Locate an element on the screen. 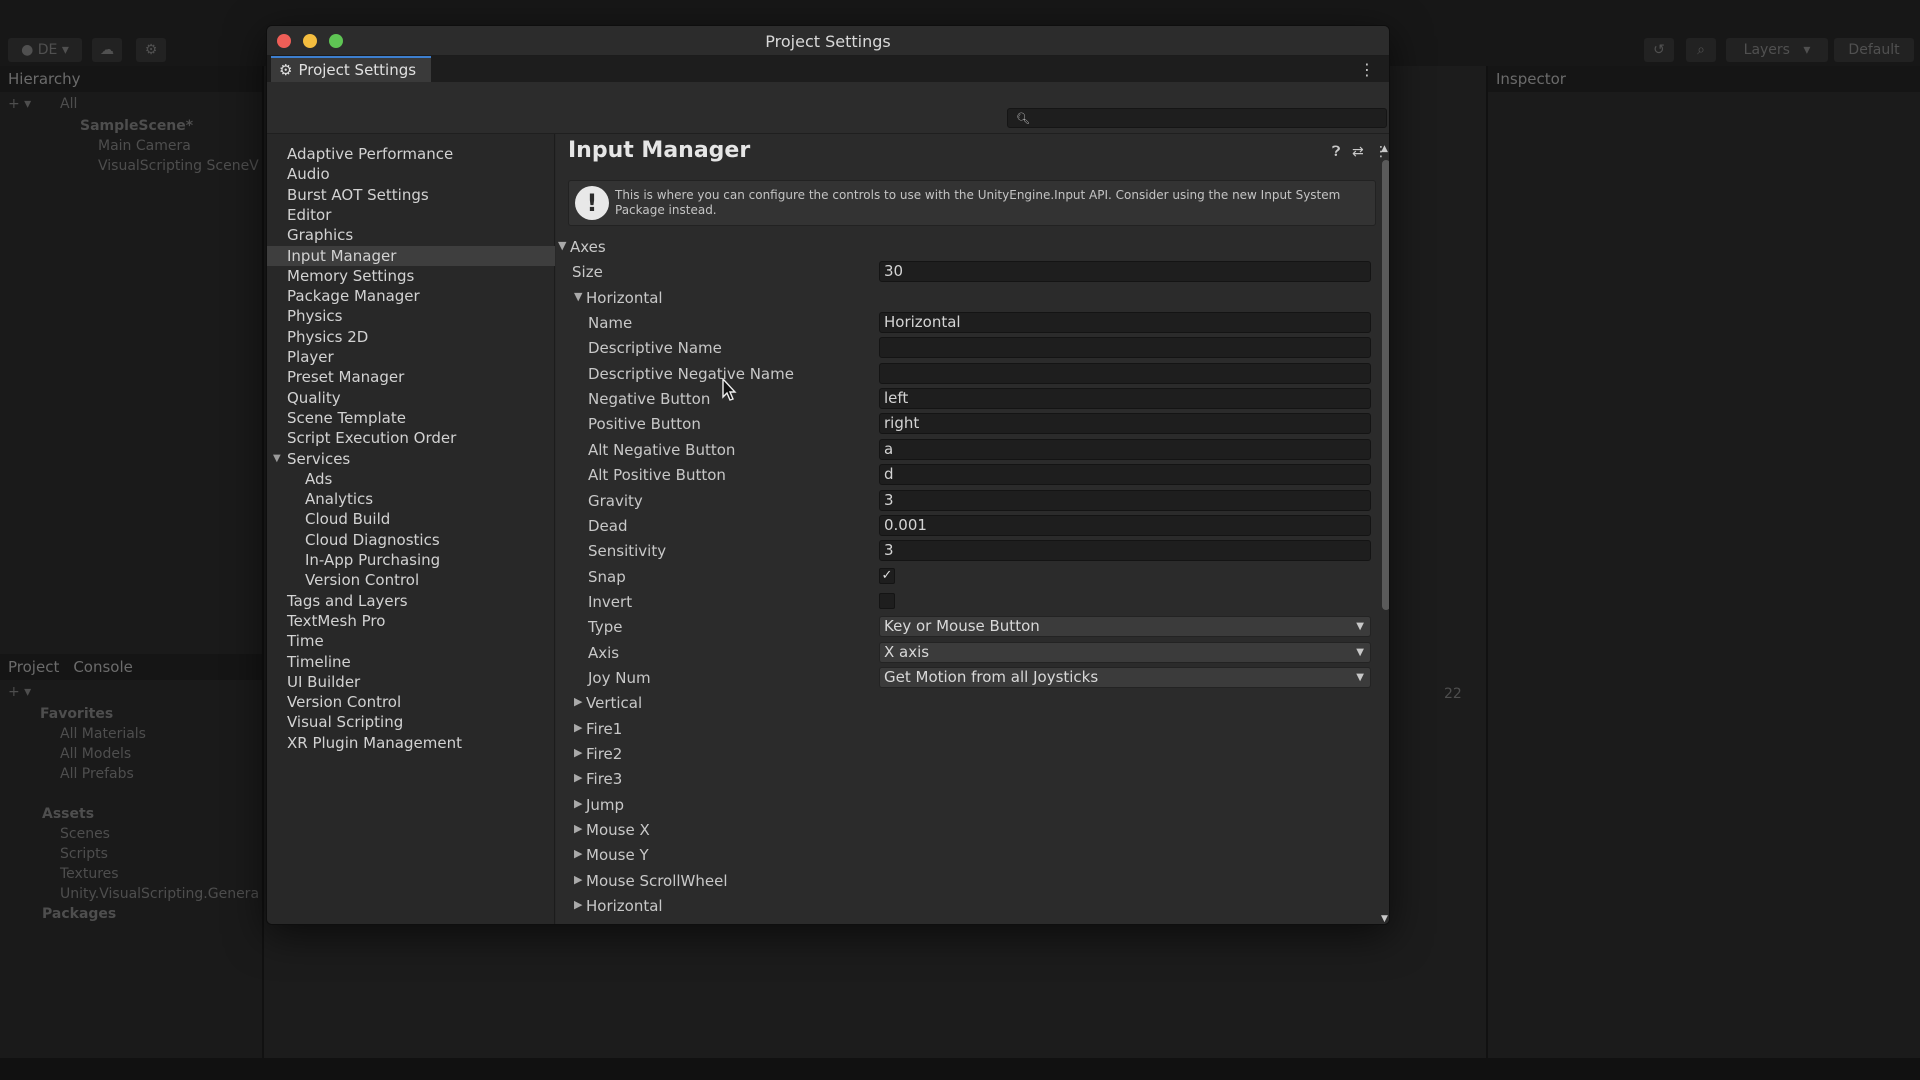 The image size is (1920, 1080). nav-item-textmesh-pro: TextMesh Pro is located at coordinates (411, 621).